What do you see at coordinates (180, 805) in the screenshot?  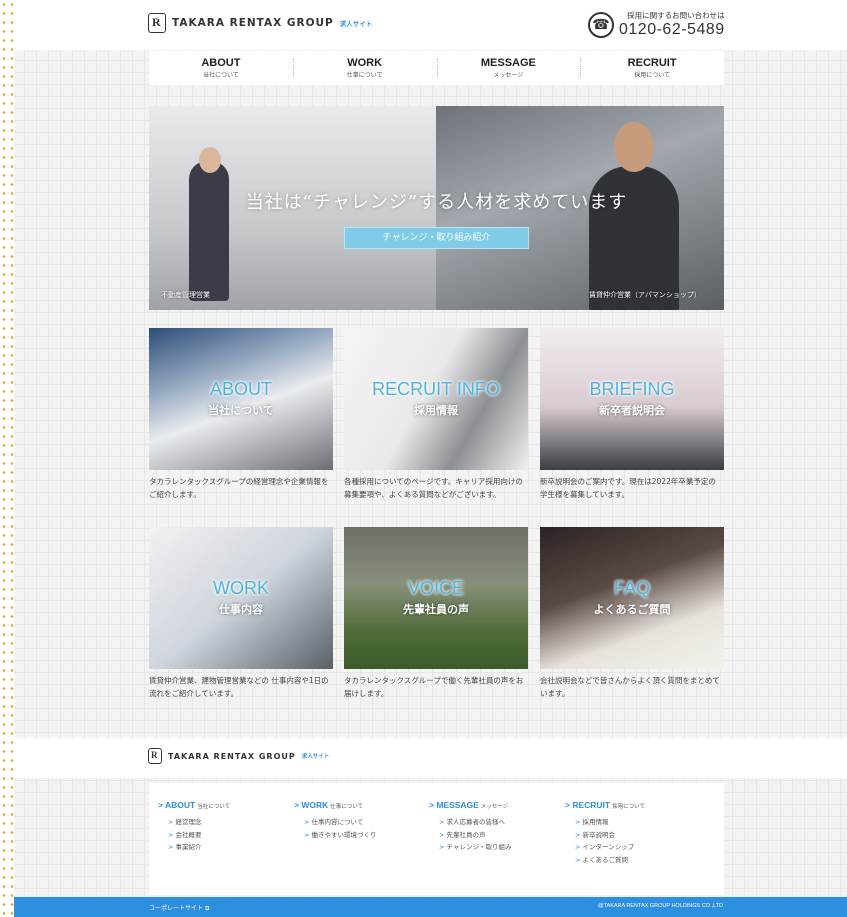 I see `sitemap-heading-label: ABOUT` at bounding box center [180, 805].